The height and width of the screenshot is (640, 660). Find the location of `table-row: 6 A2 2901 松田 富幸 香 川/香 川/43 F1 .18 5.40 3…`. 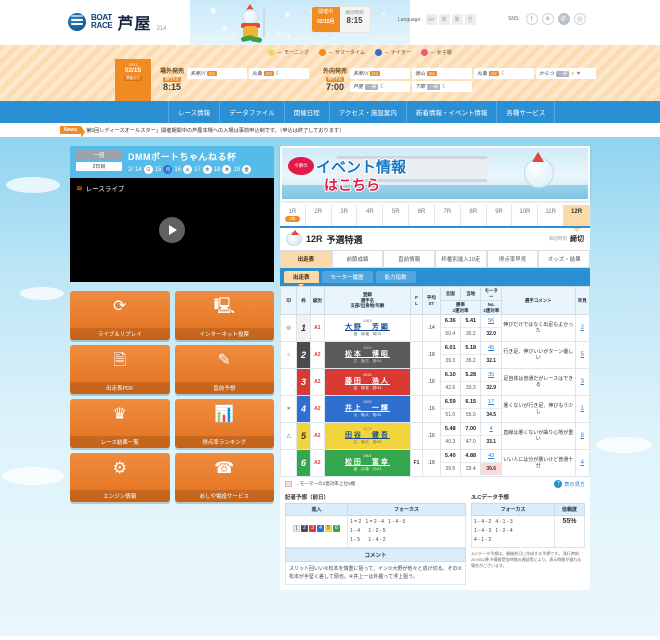

table-row: 6 A2 2901 松田 富幸 香 川/香 川/43 F1 .18 5.40 3… is located at coordinates (435, 463).